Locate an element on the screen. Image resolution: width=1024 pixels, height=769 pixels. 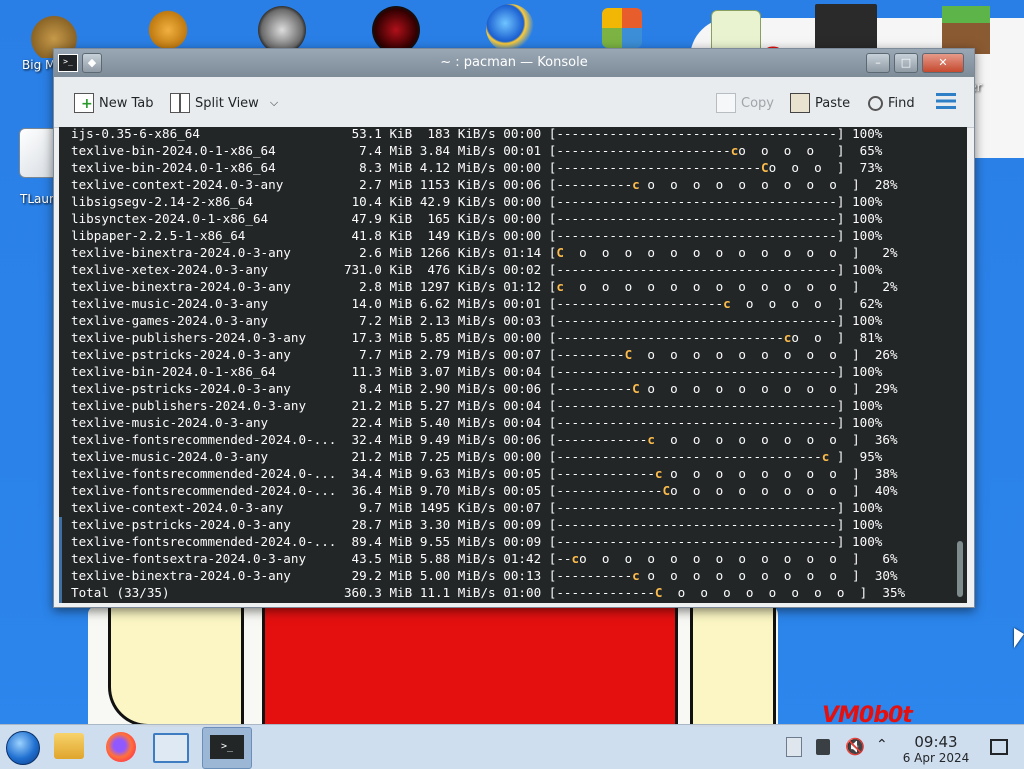
download-eta: 00:03 is located at coordinates (522, 320).